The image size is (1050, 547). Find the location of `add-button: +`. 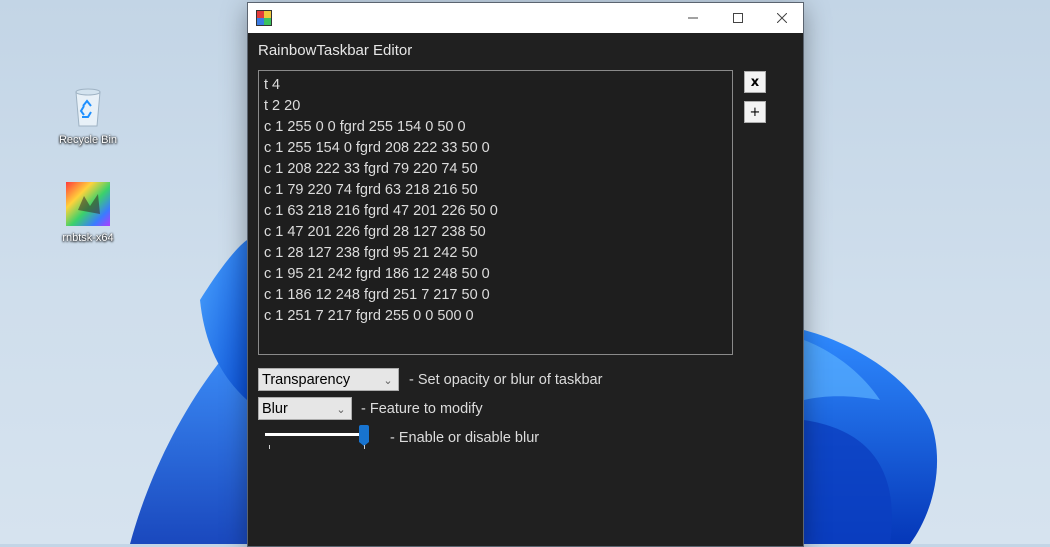

add-button: + is located at coordinates (755, 112).